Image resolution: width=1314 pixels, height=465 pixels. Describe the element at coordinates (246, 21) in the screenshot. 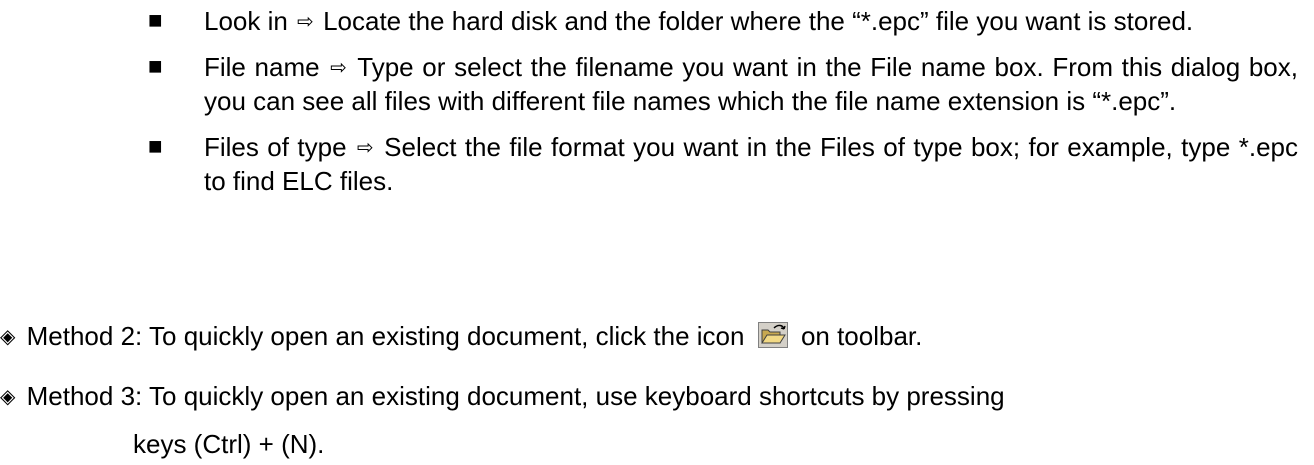

I see `bullet-term: Look in` at that location.